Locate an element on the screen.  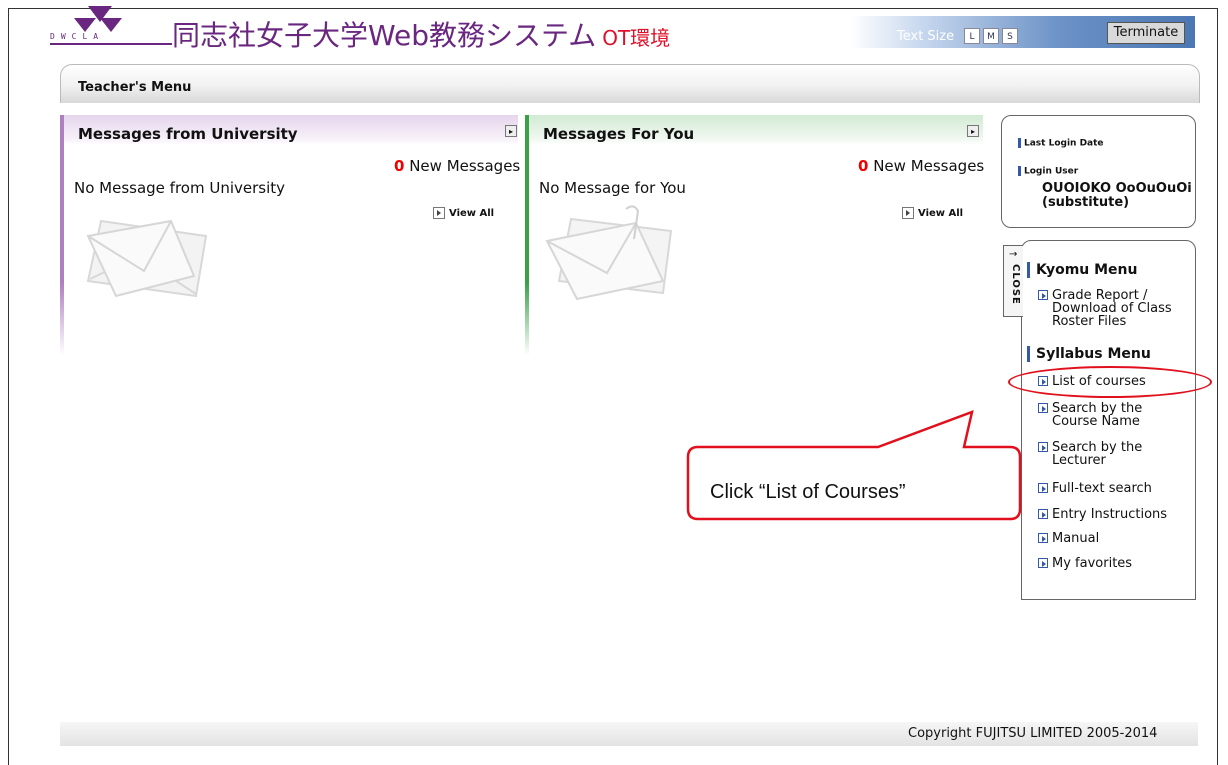
copyright-text: Copyright FUJITSU LIMITED 2005-2014 is located at coordinates (1033, 733).